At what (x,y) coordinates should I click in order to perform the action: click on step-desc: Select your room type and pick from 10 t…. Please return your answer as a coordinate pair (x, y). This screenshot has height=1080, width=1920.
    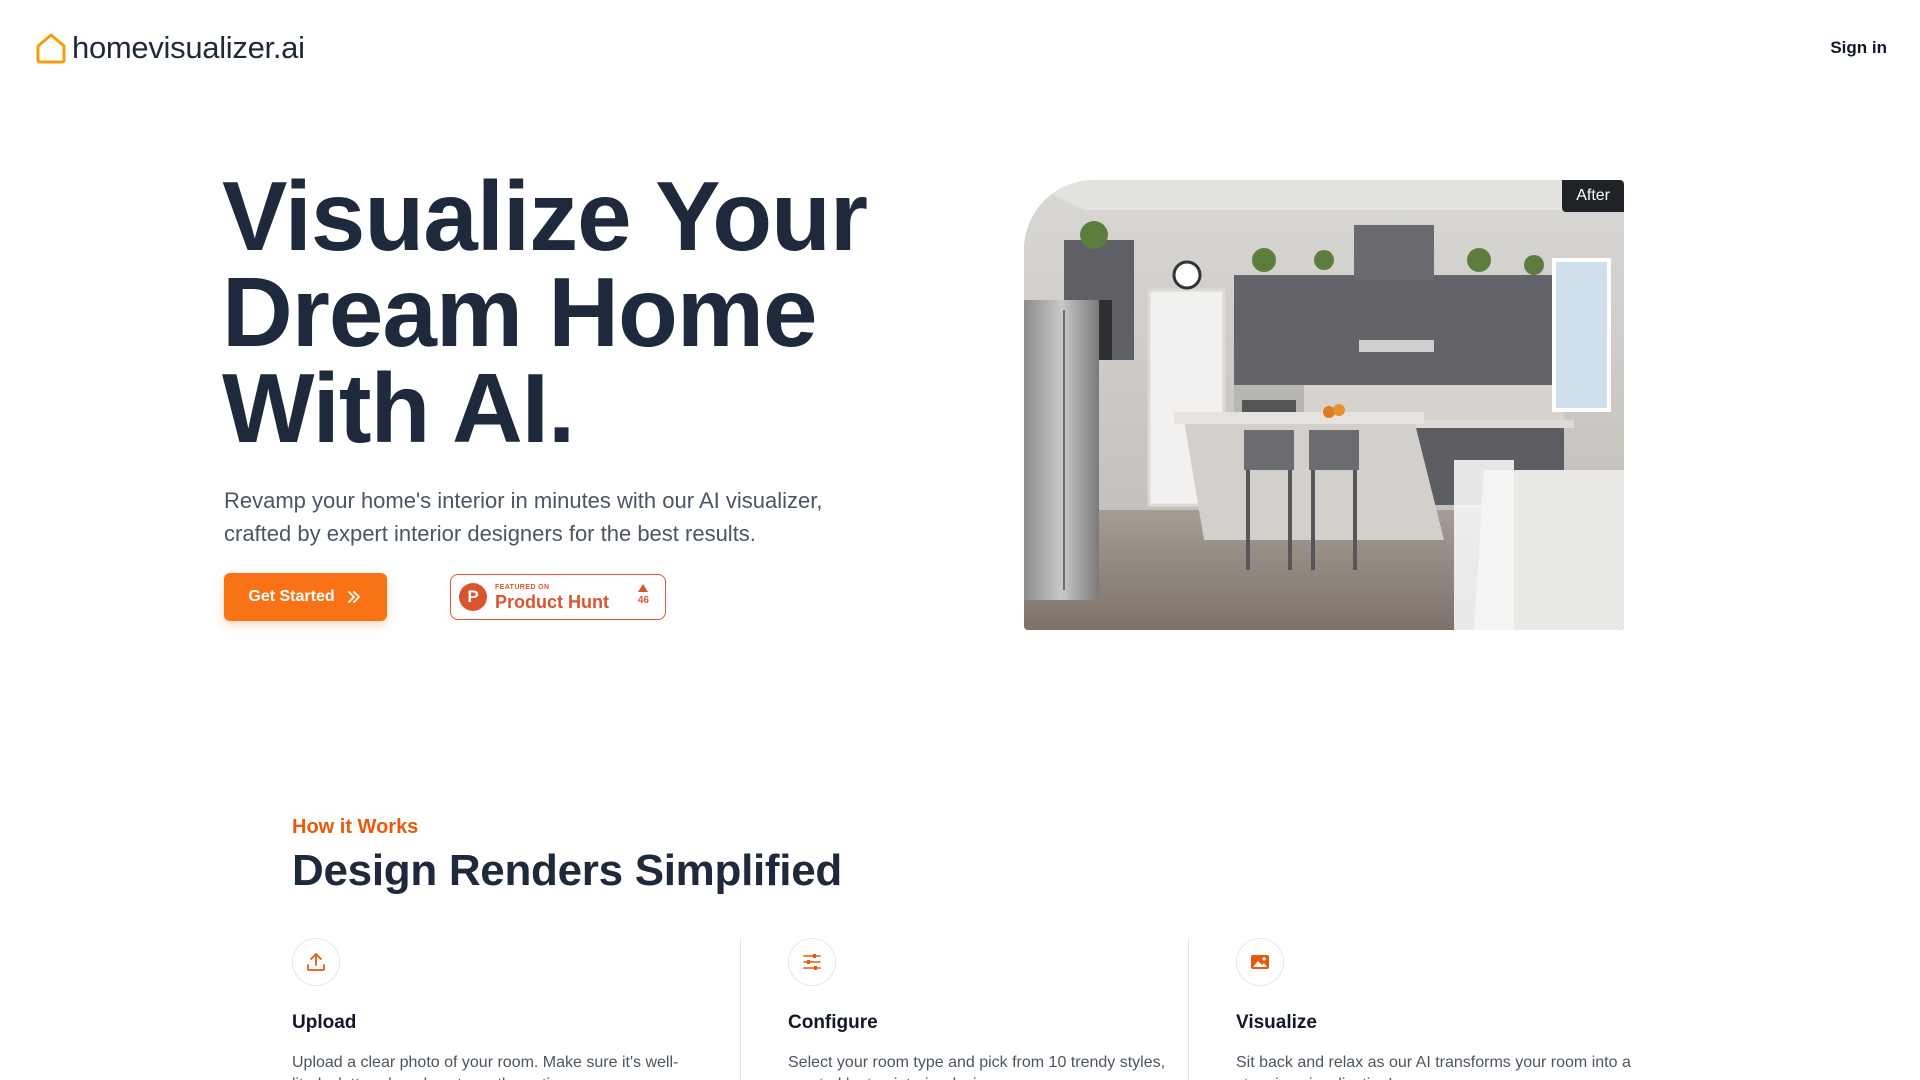
    Looking at the image, I should click on (977, 1067).